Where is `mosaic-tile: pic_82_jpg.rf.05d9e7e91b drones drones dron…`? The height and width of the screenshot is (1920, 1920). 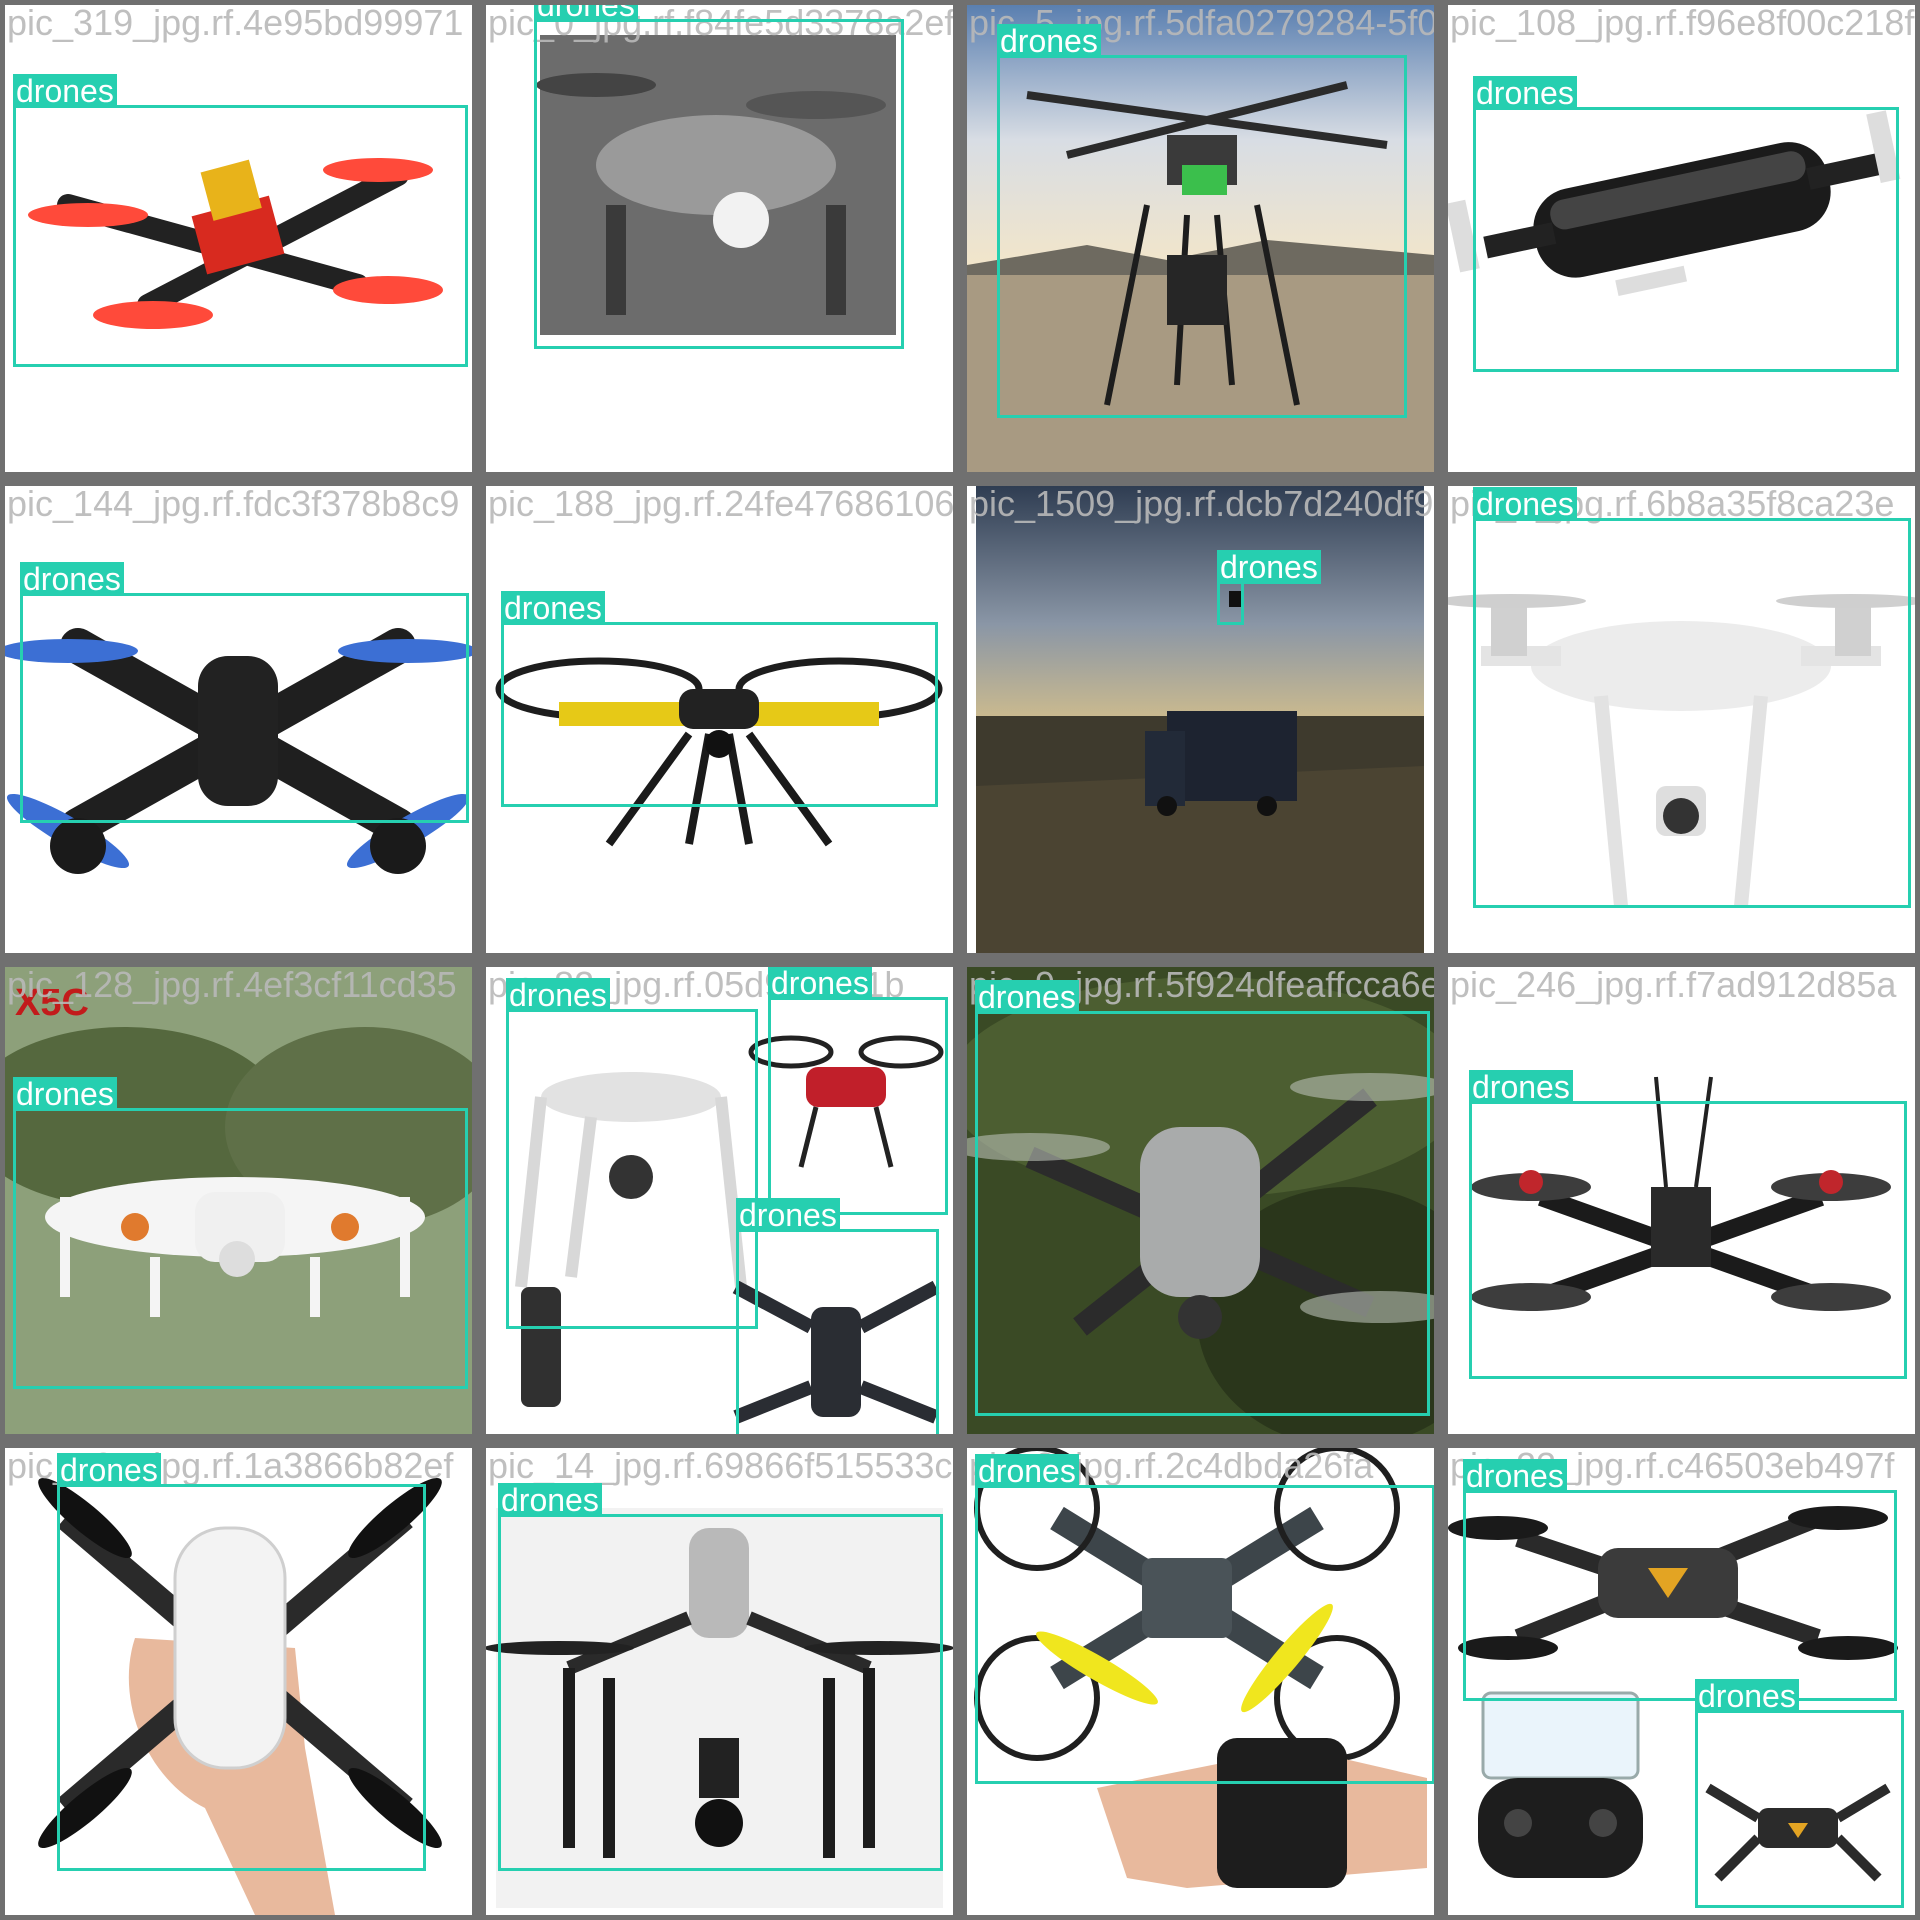 mosaic-tile: pic_82_jpg.rf.05d9e7e91b drones drones dron… is located at coordinates (719, 1200).